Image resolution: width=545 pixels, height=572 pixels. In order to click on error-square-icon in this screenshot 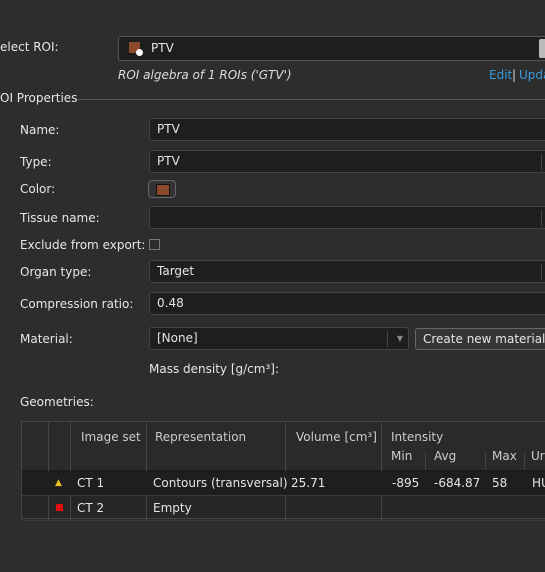, I will do `click(59, 507)`.